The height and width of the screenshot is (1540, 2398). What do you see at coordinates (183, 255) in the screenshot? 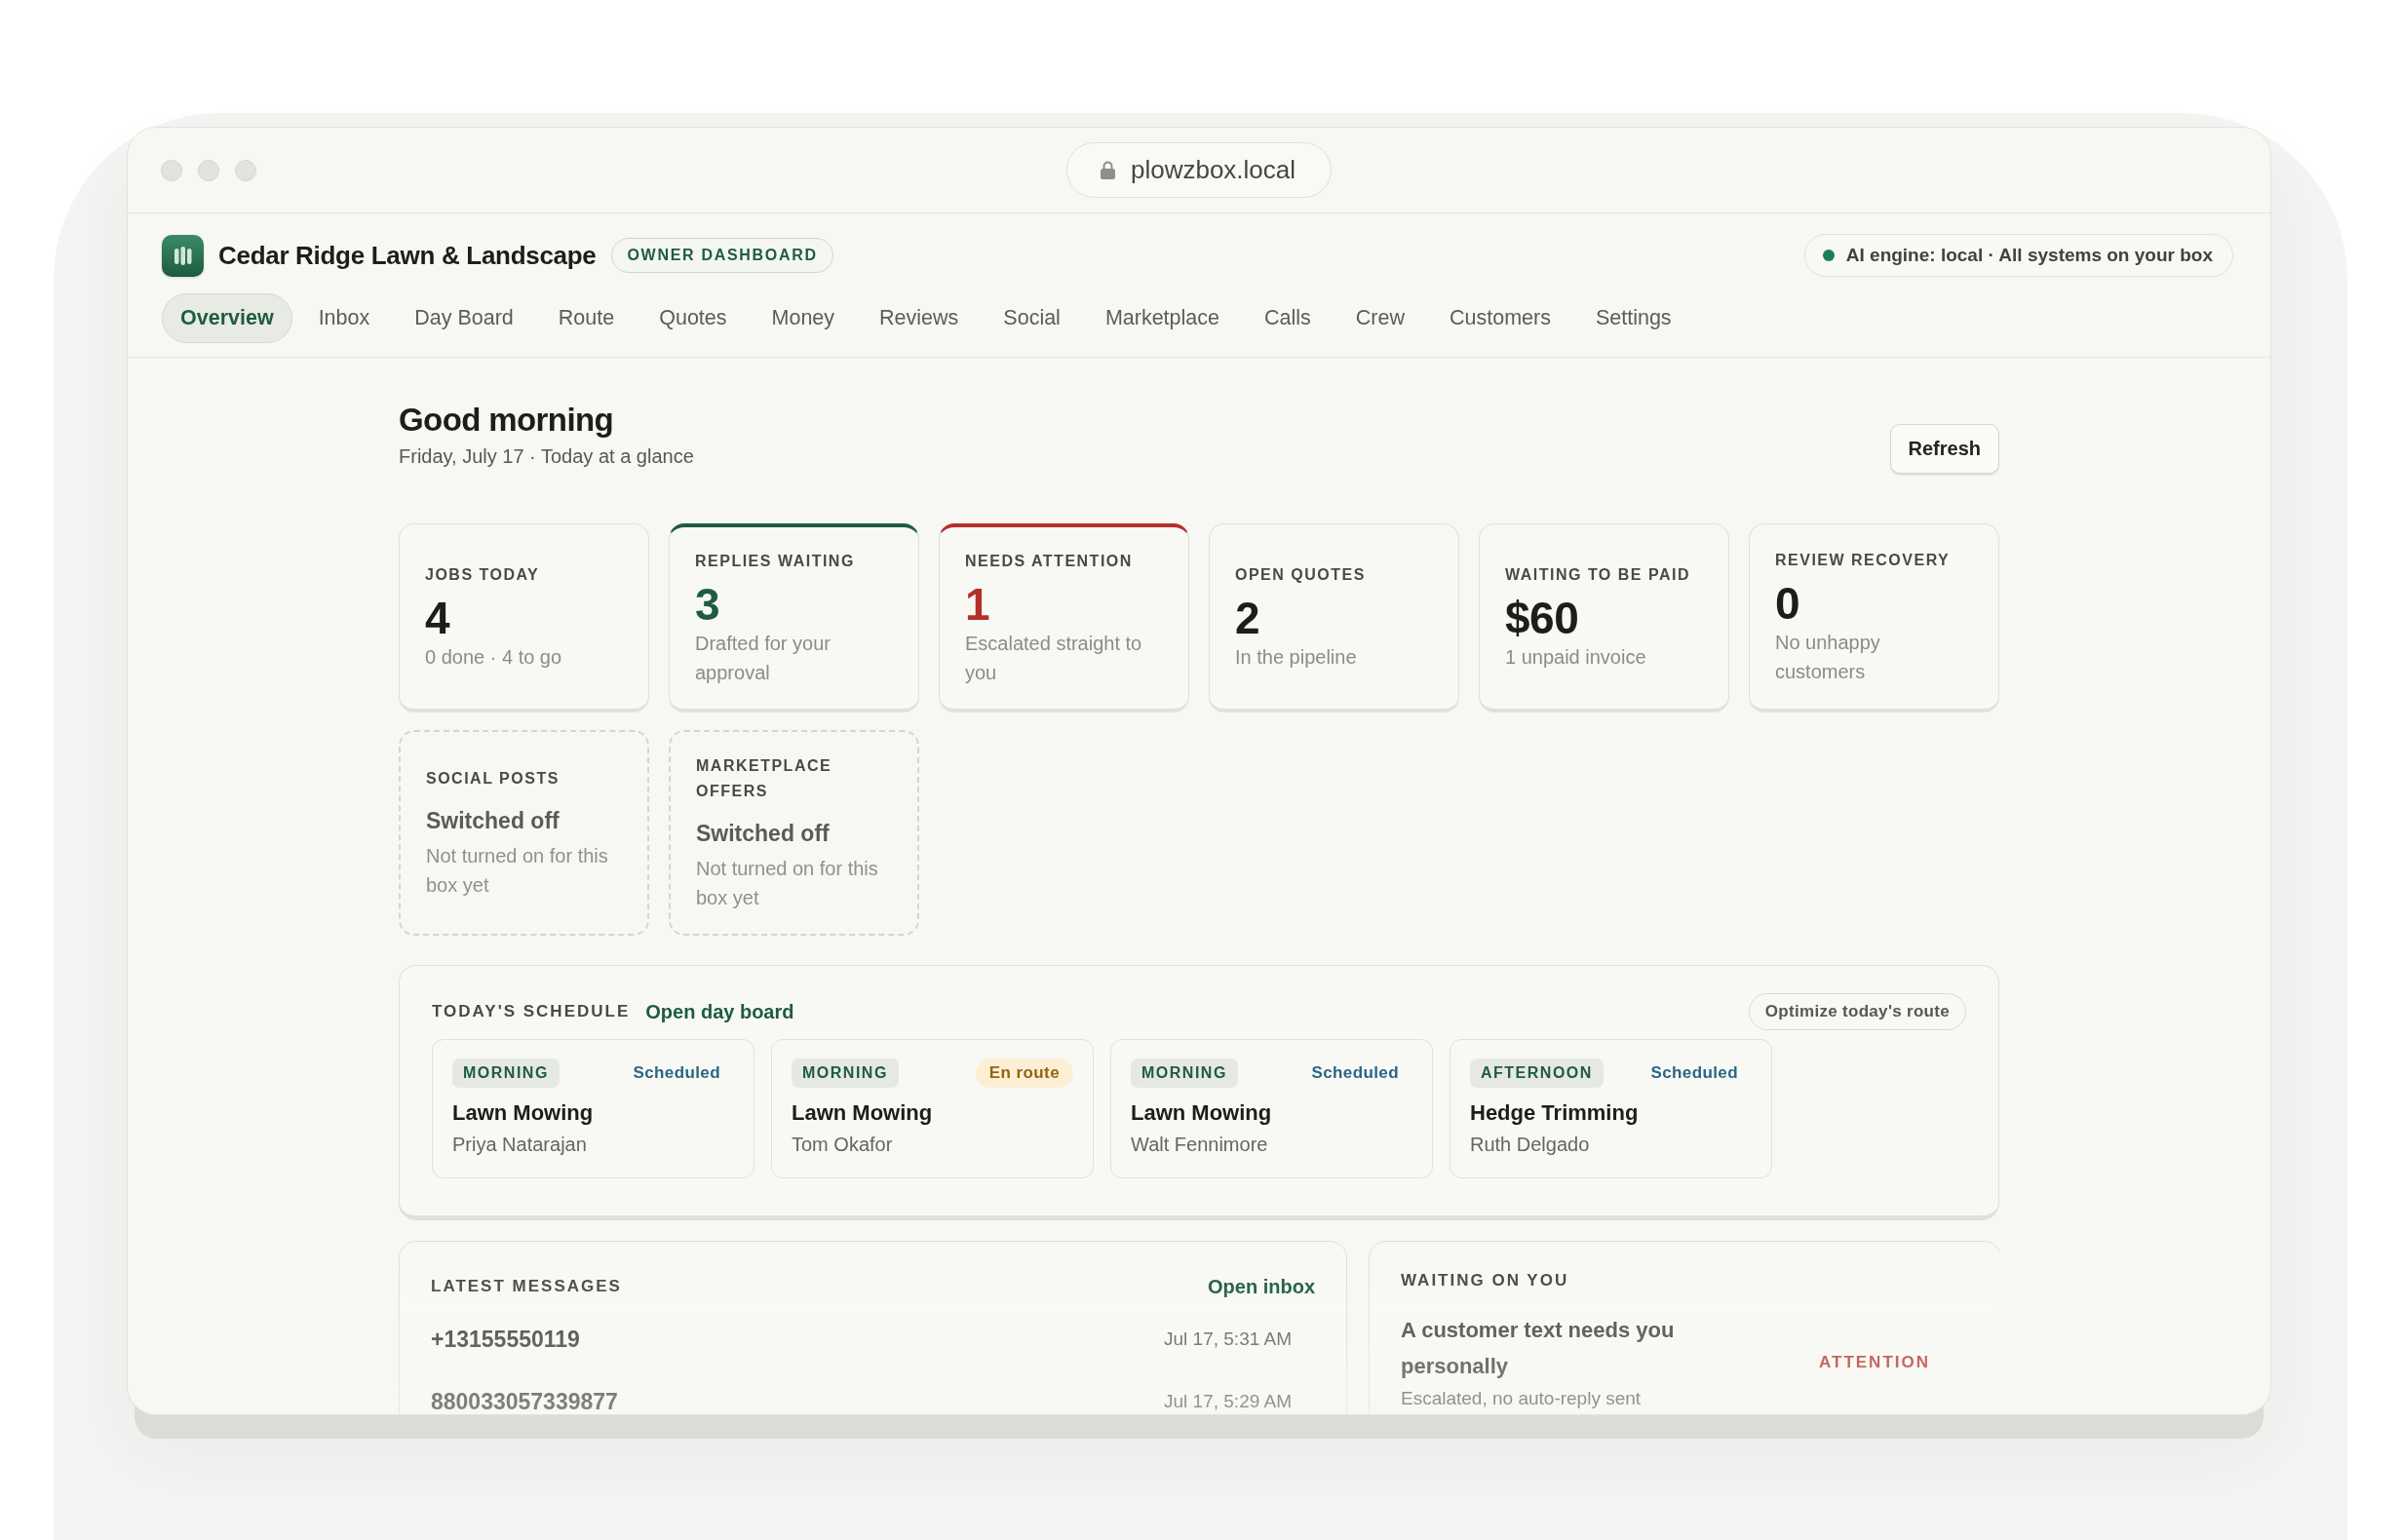
I see `logo-icon` at bounding box center [183, 255].